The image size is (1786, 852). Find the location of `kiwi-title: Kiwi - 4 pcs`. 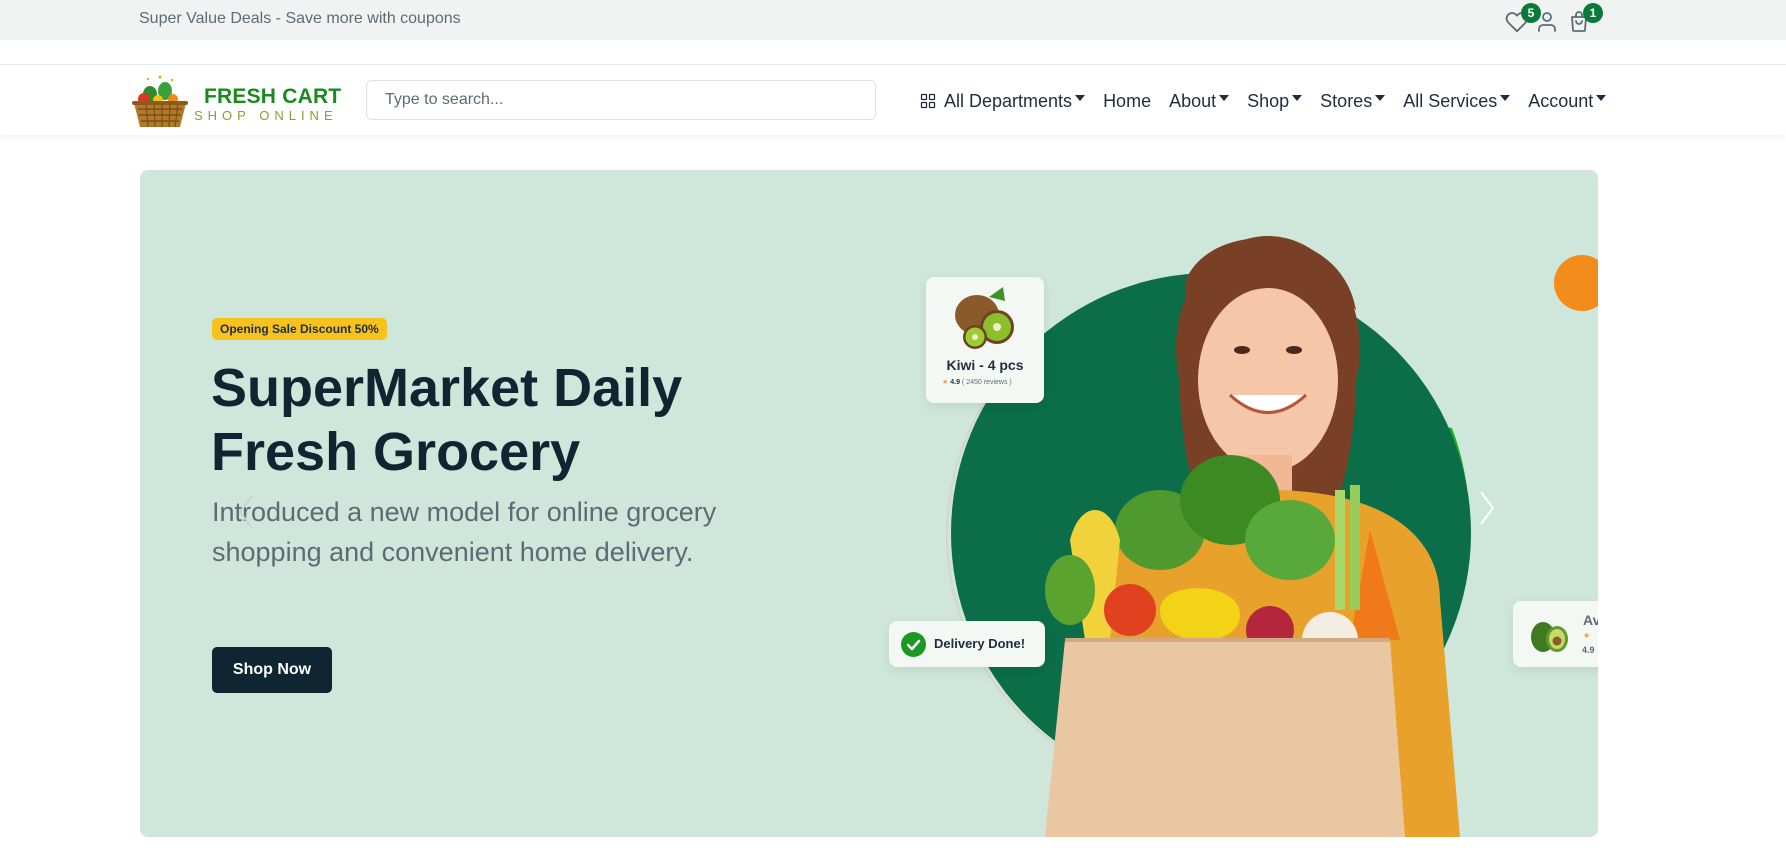

kiwi-title: Kiwi - 4 pcs is located at coordinates (985, 365).